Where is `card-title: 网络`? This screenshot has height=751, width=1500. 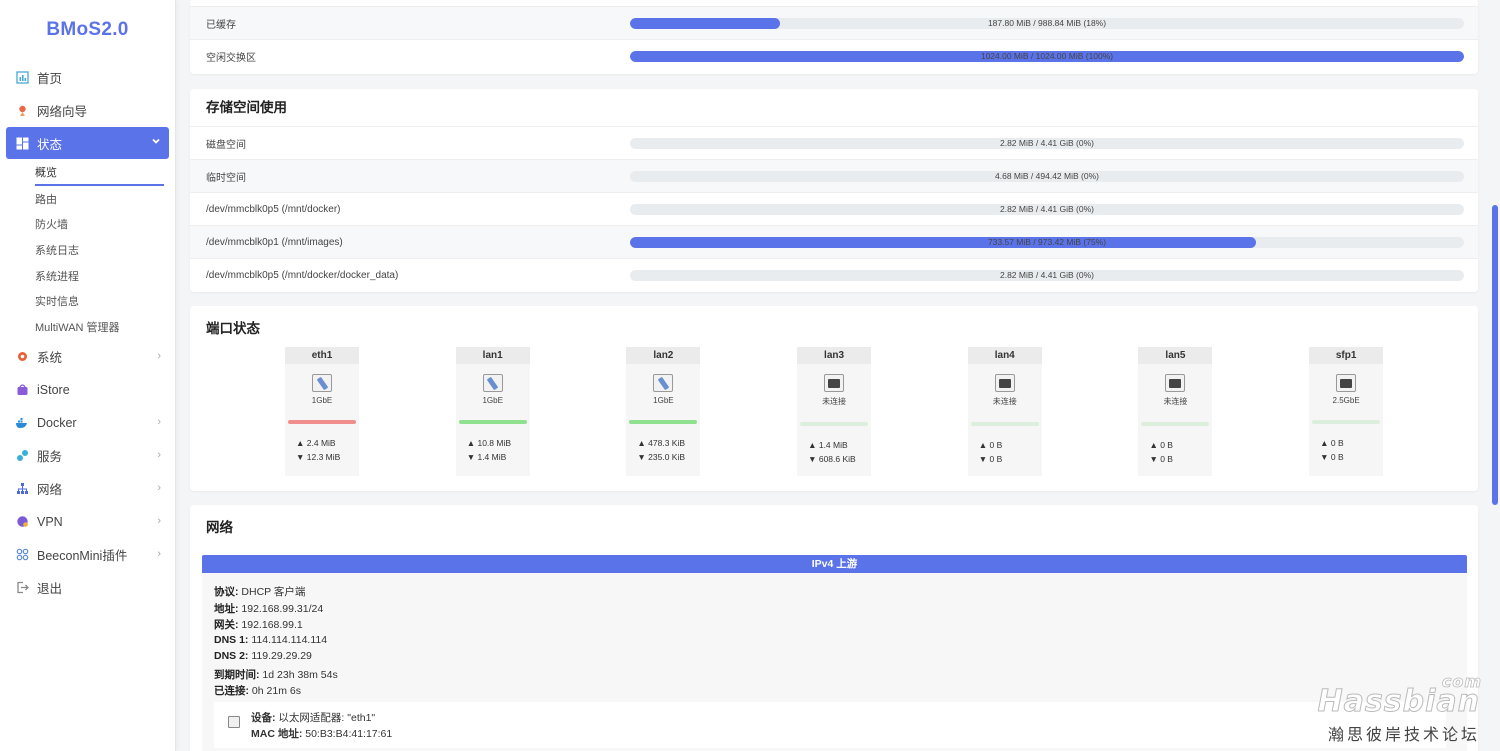
card-title: 网络 is located at coordinates (219, 527).